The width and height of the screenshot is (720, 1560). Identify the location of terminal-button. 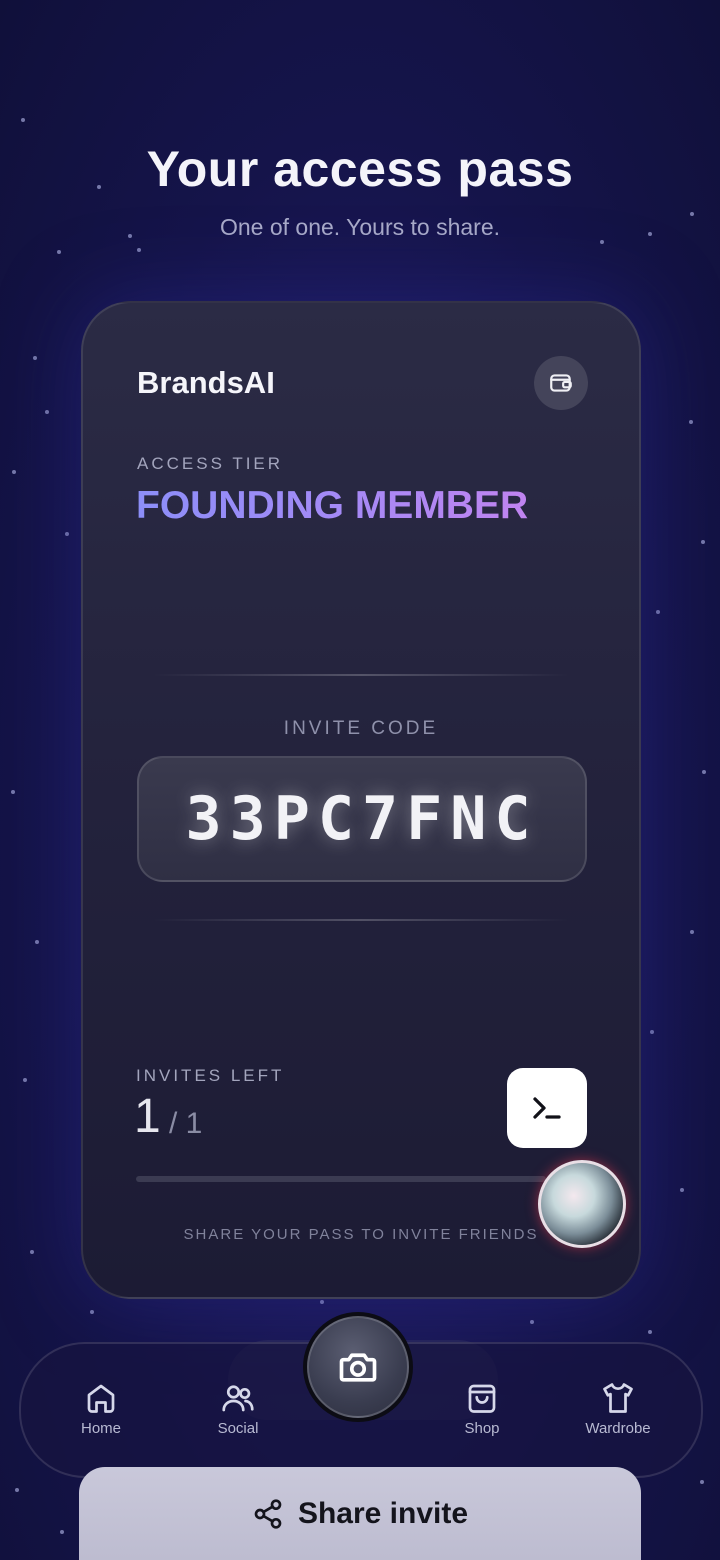
(547, 1108).